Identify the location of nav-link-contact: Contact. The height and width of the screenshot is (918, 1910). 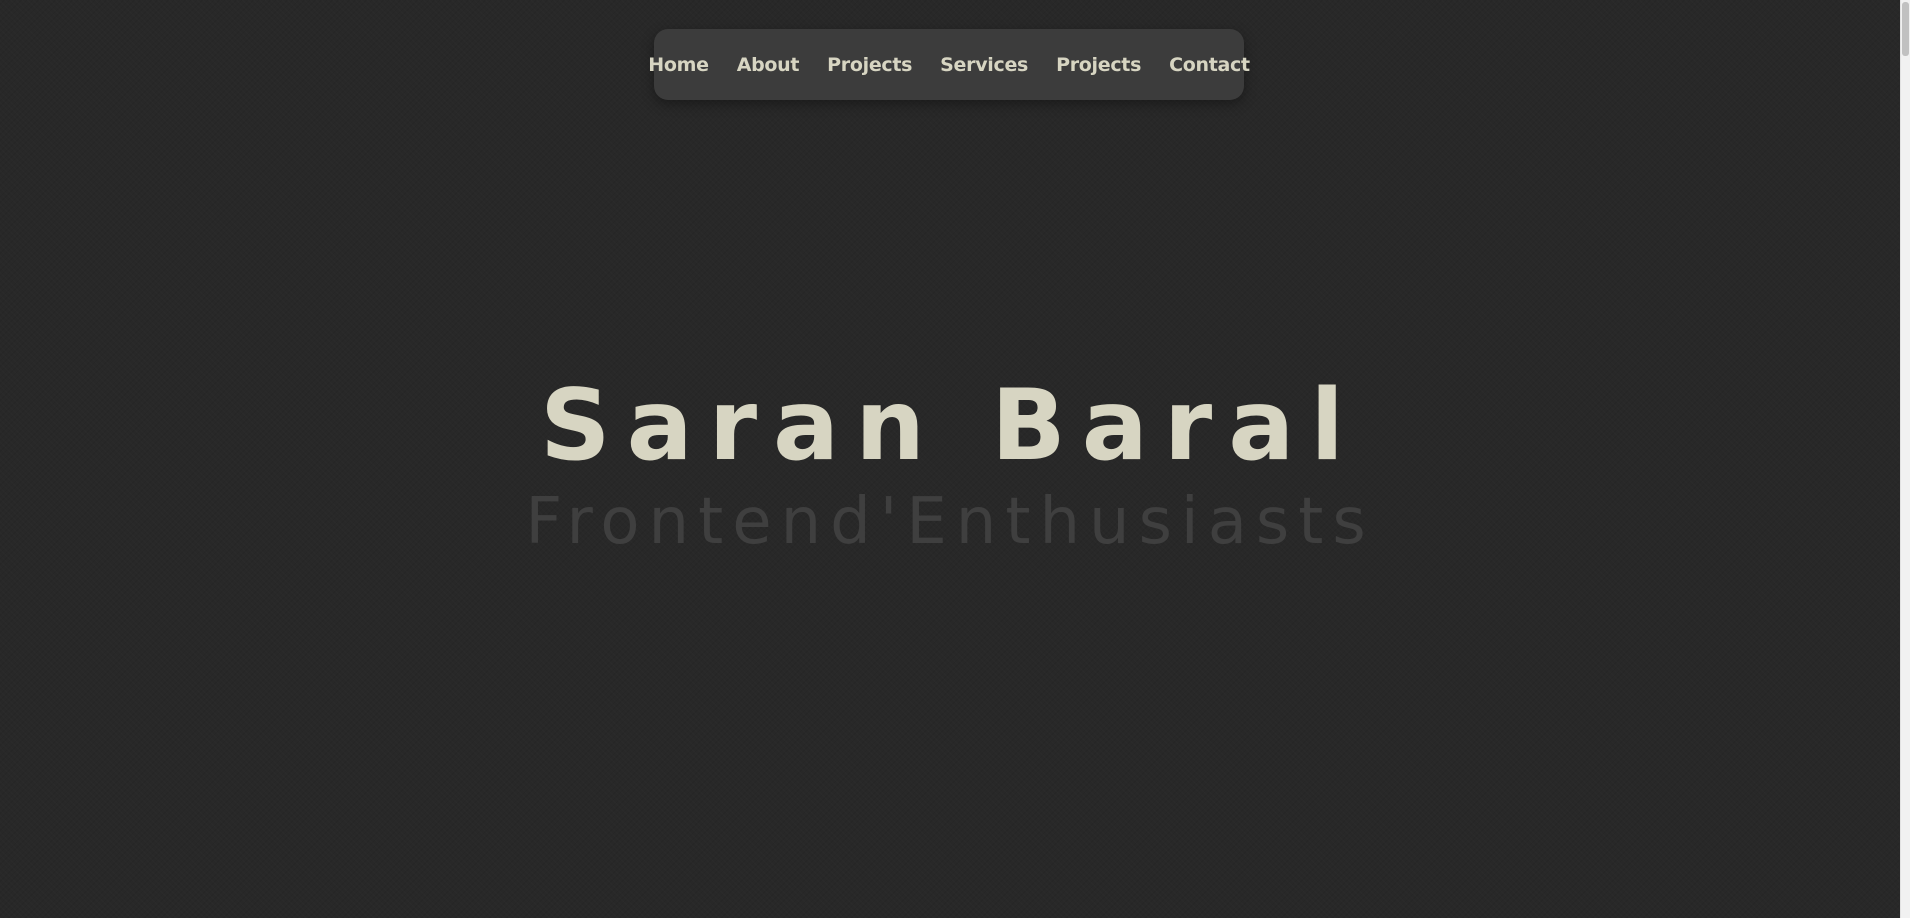
(1209, 65).